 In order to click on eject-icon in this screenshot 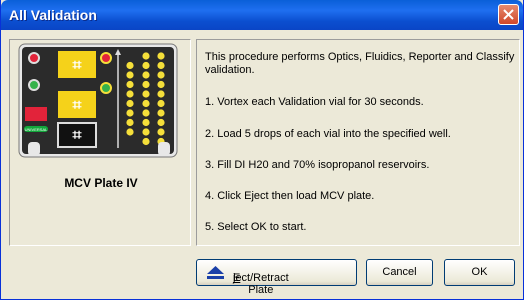, I will do `click(215, 272)`.